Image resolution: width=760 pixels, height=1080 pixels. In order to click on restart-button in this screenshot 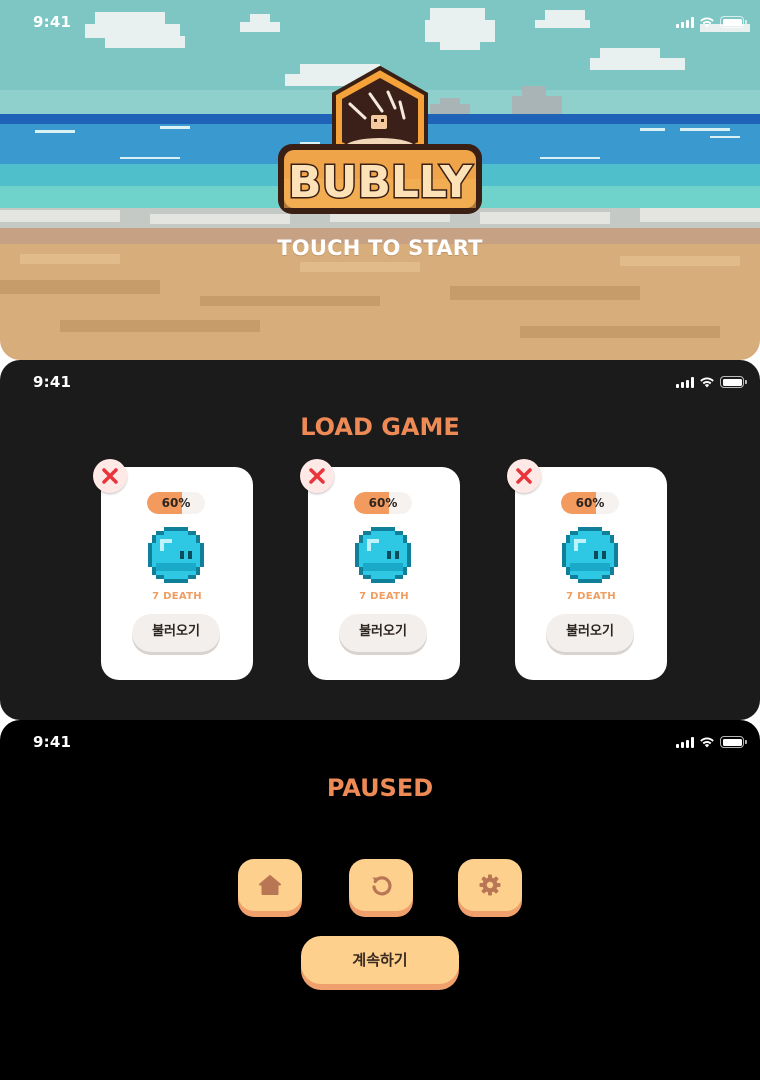, I will do `click(381, 885)`.